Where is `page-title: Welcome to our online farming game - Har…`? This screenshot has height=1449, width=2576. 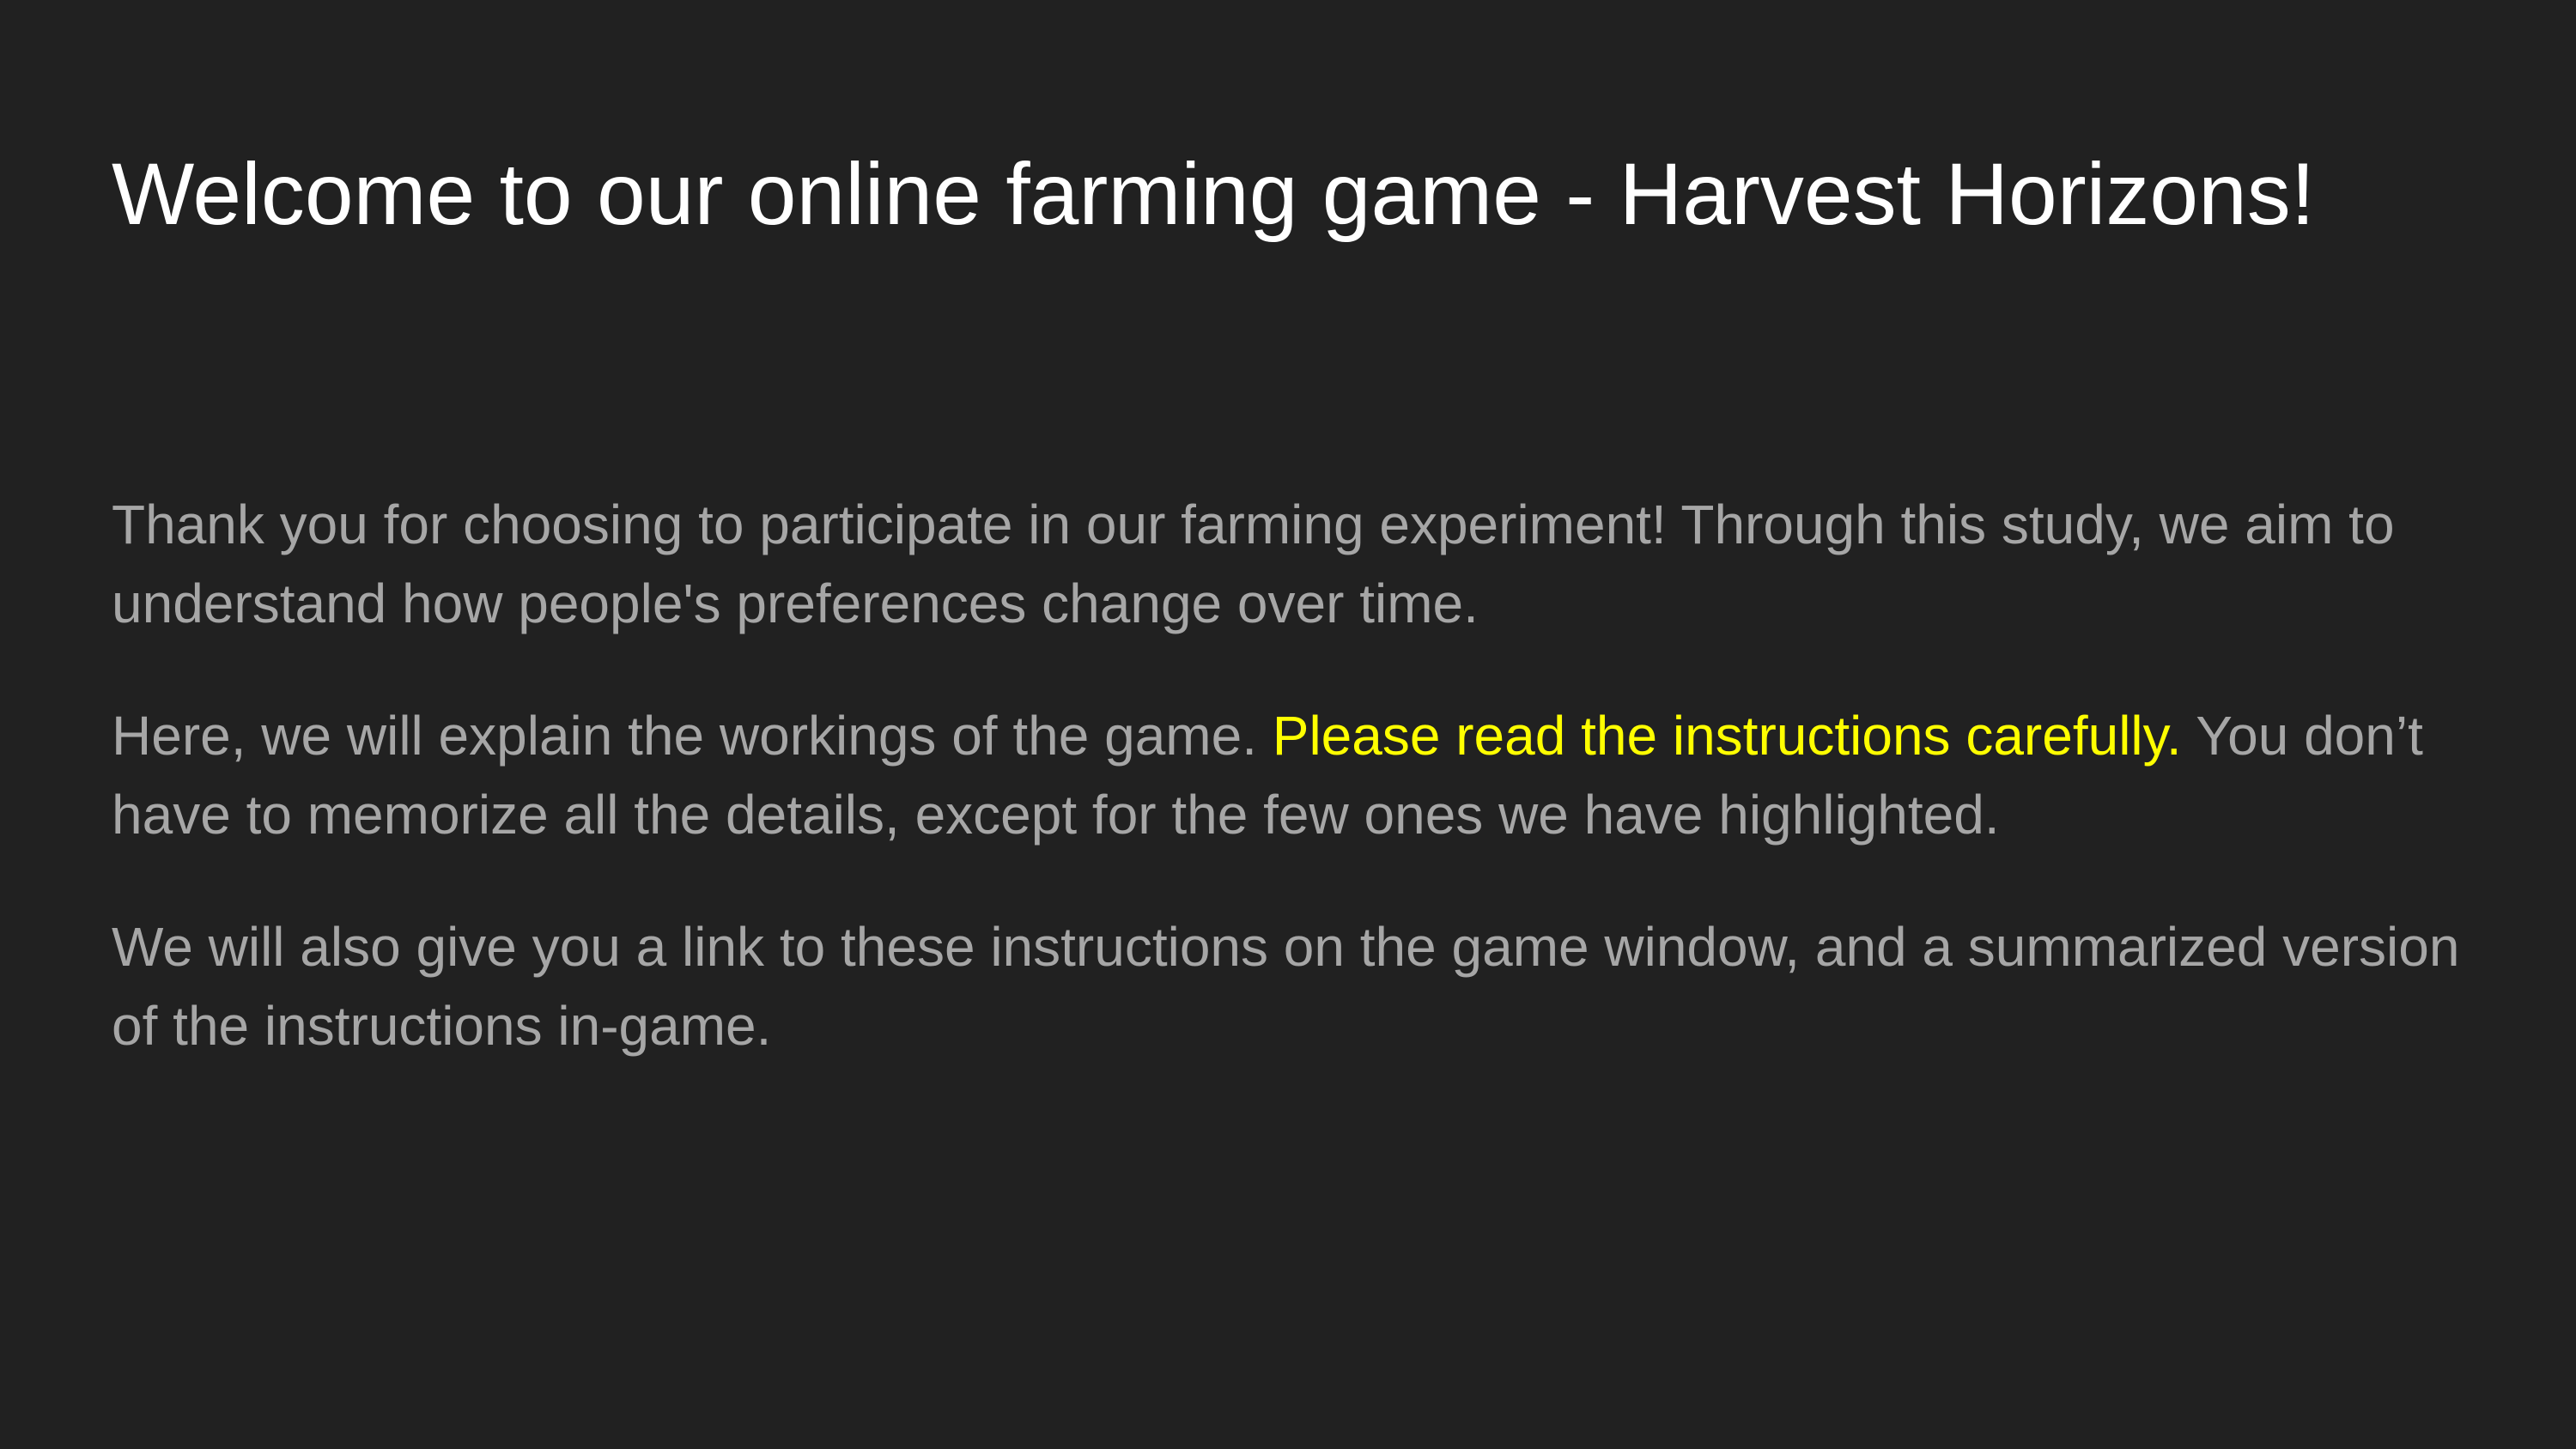
page-title: Welcome to our online farming game - Har… is located at coordinates (1214, 194).